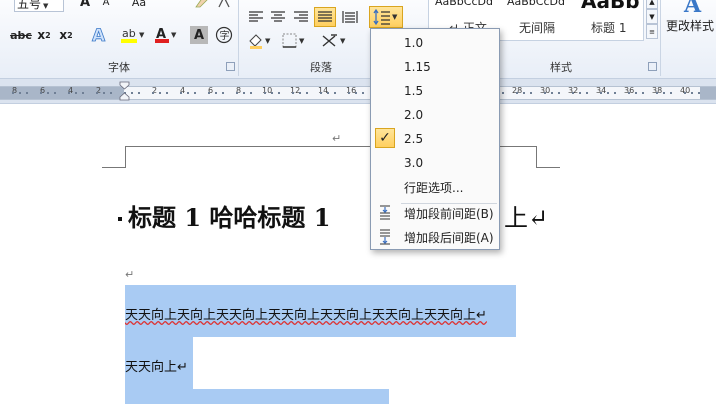  What do you see at coordinates (690, 25) in the screenshot?
I see `change-styles-button: 更改样式` at bounding box center [690, 25].